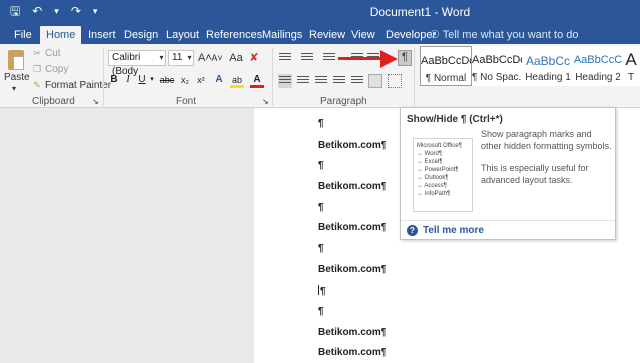 The height and width of the screenshot is (363, 640). What do you see at coordinates (307, 58) in the screenshot?
I see `numbering-icon` at bounding box center [307, 58].